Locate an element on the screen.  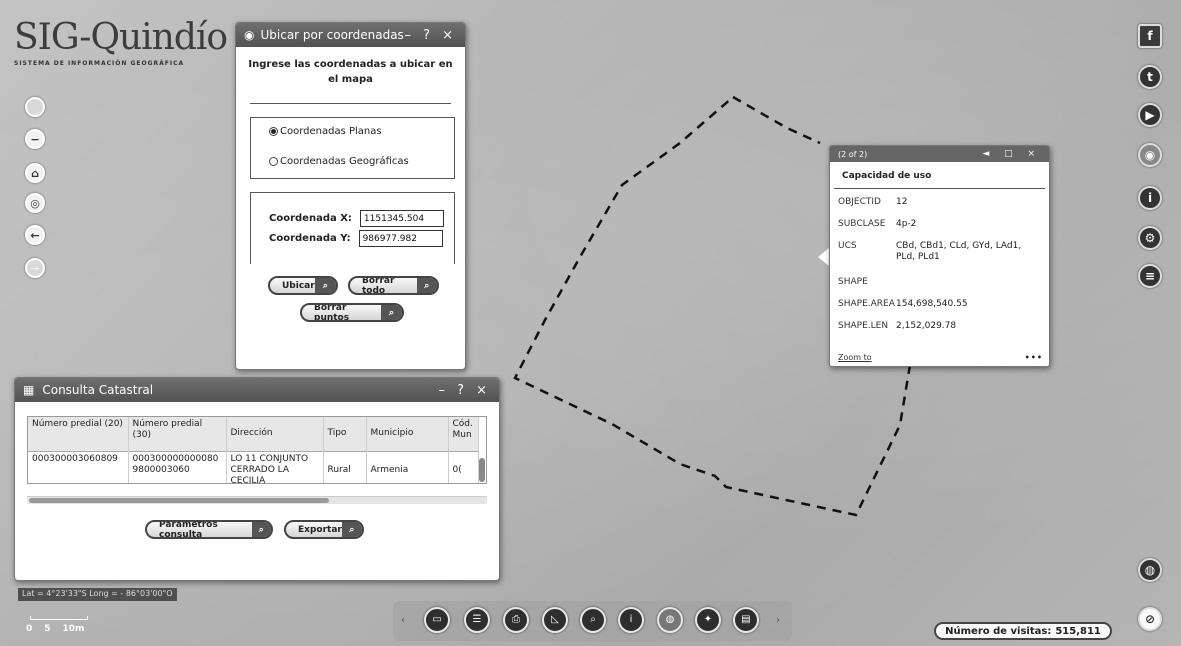
facebook-icon: f is located at coordinates (1150, 36).